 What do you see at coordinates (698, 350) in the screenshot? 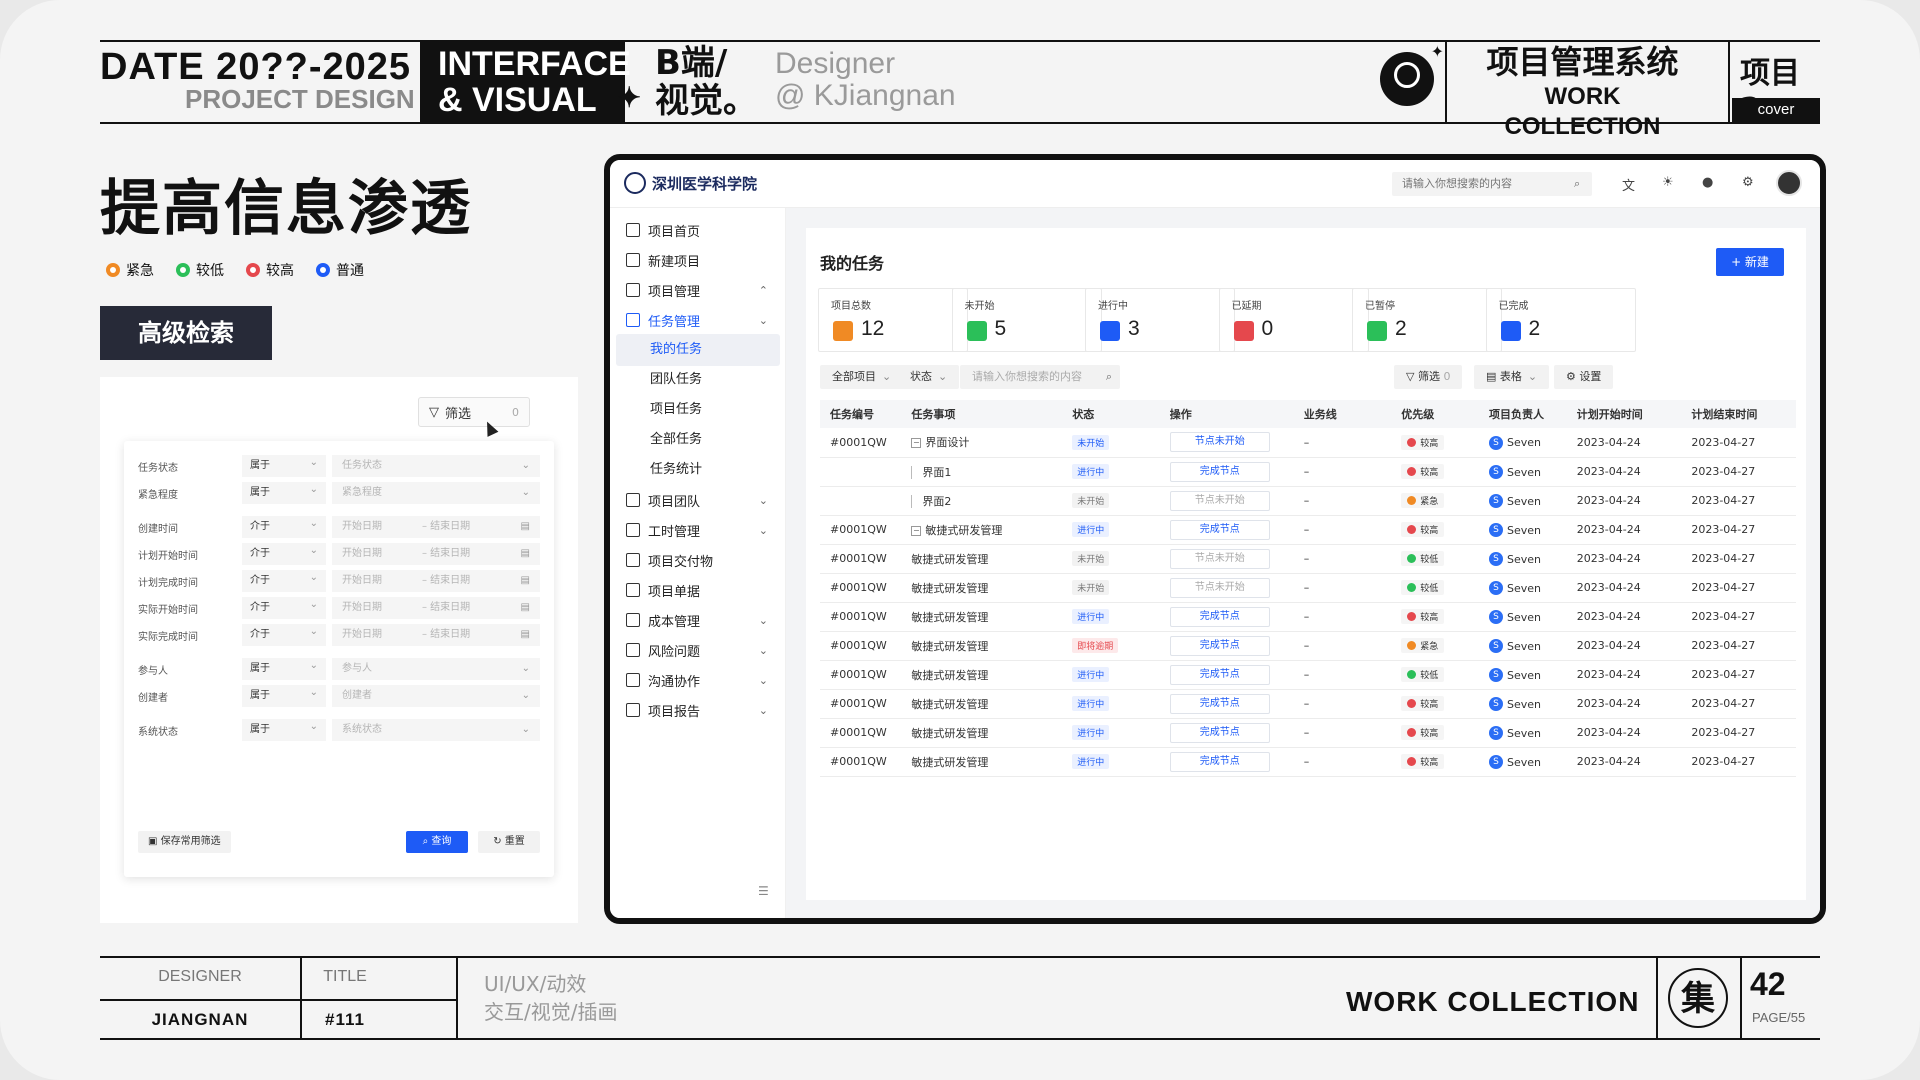
I see `sidebar-subitem: 我的任务` at bounding box center [698, 350].